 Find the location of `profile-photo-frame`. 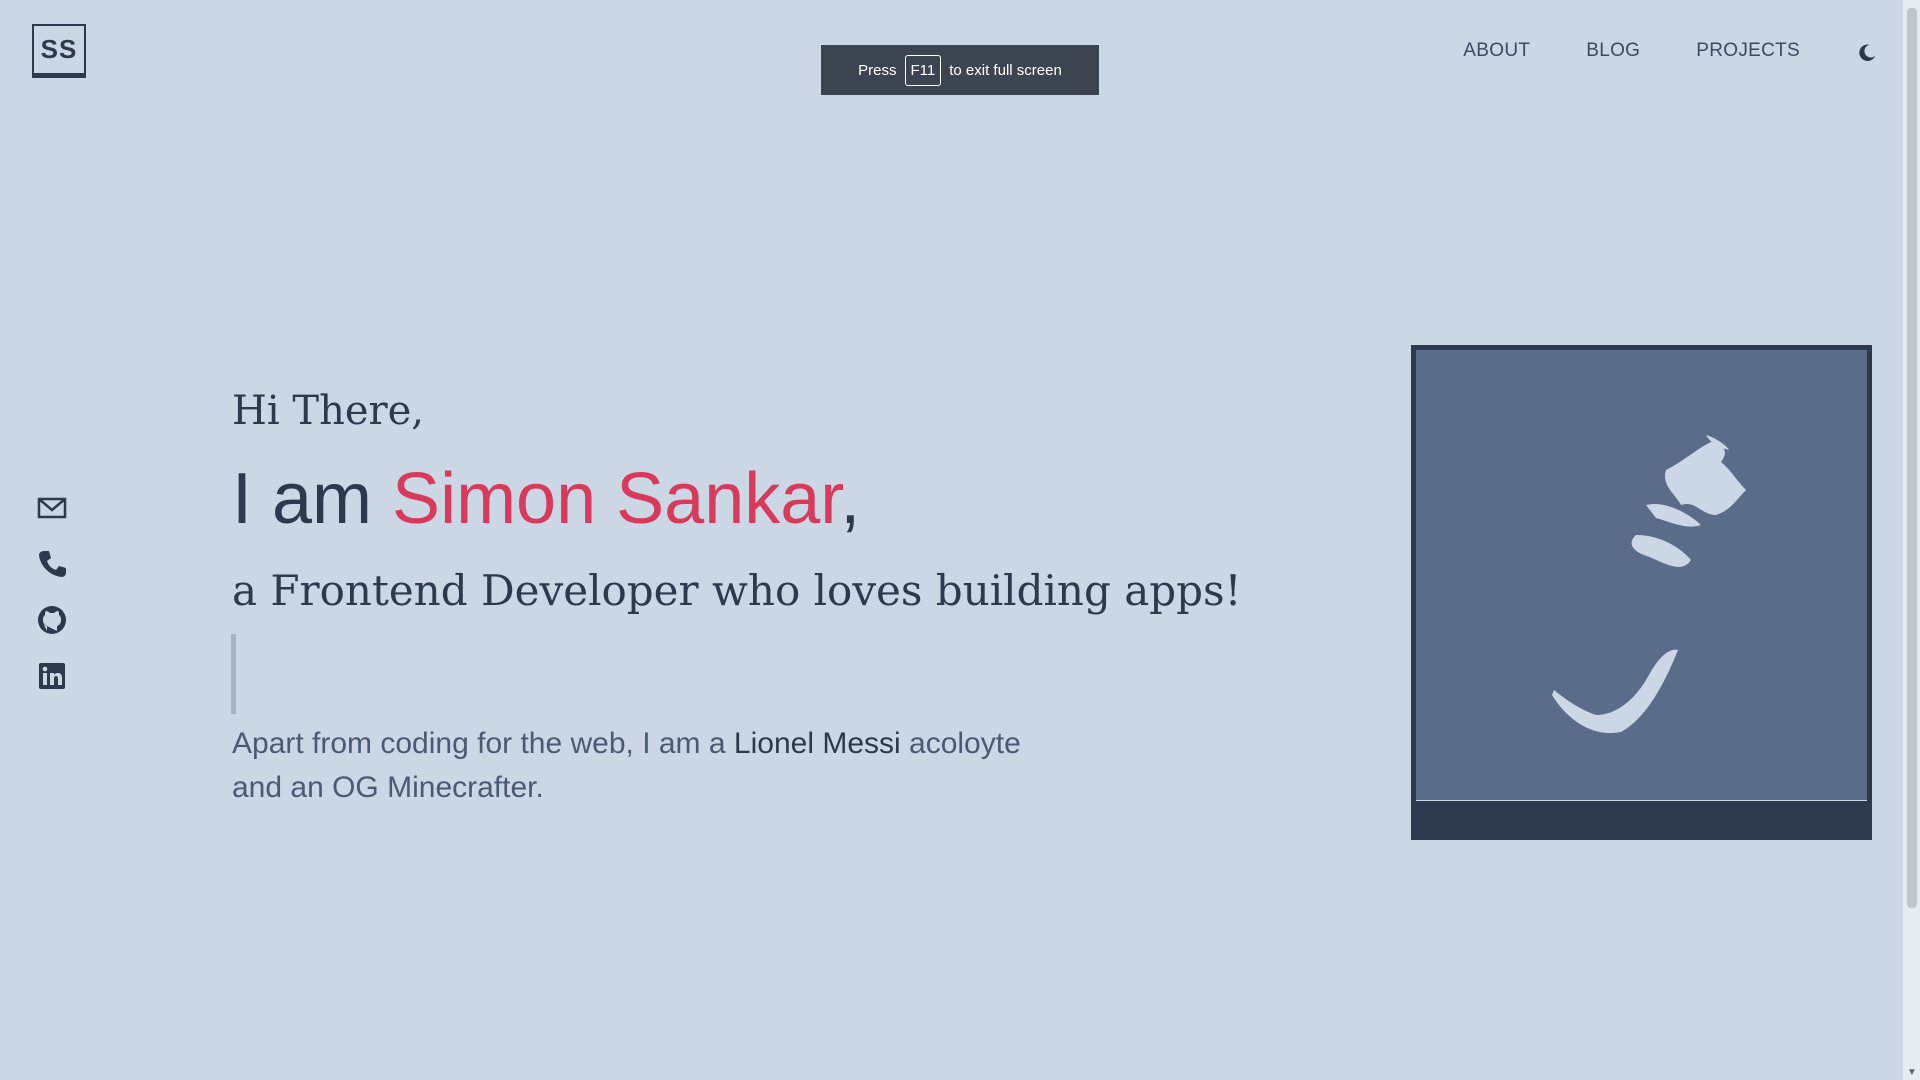

profile-photo-frame is located at coordinates (1641, 592).